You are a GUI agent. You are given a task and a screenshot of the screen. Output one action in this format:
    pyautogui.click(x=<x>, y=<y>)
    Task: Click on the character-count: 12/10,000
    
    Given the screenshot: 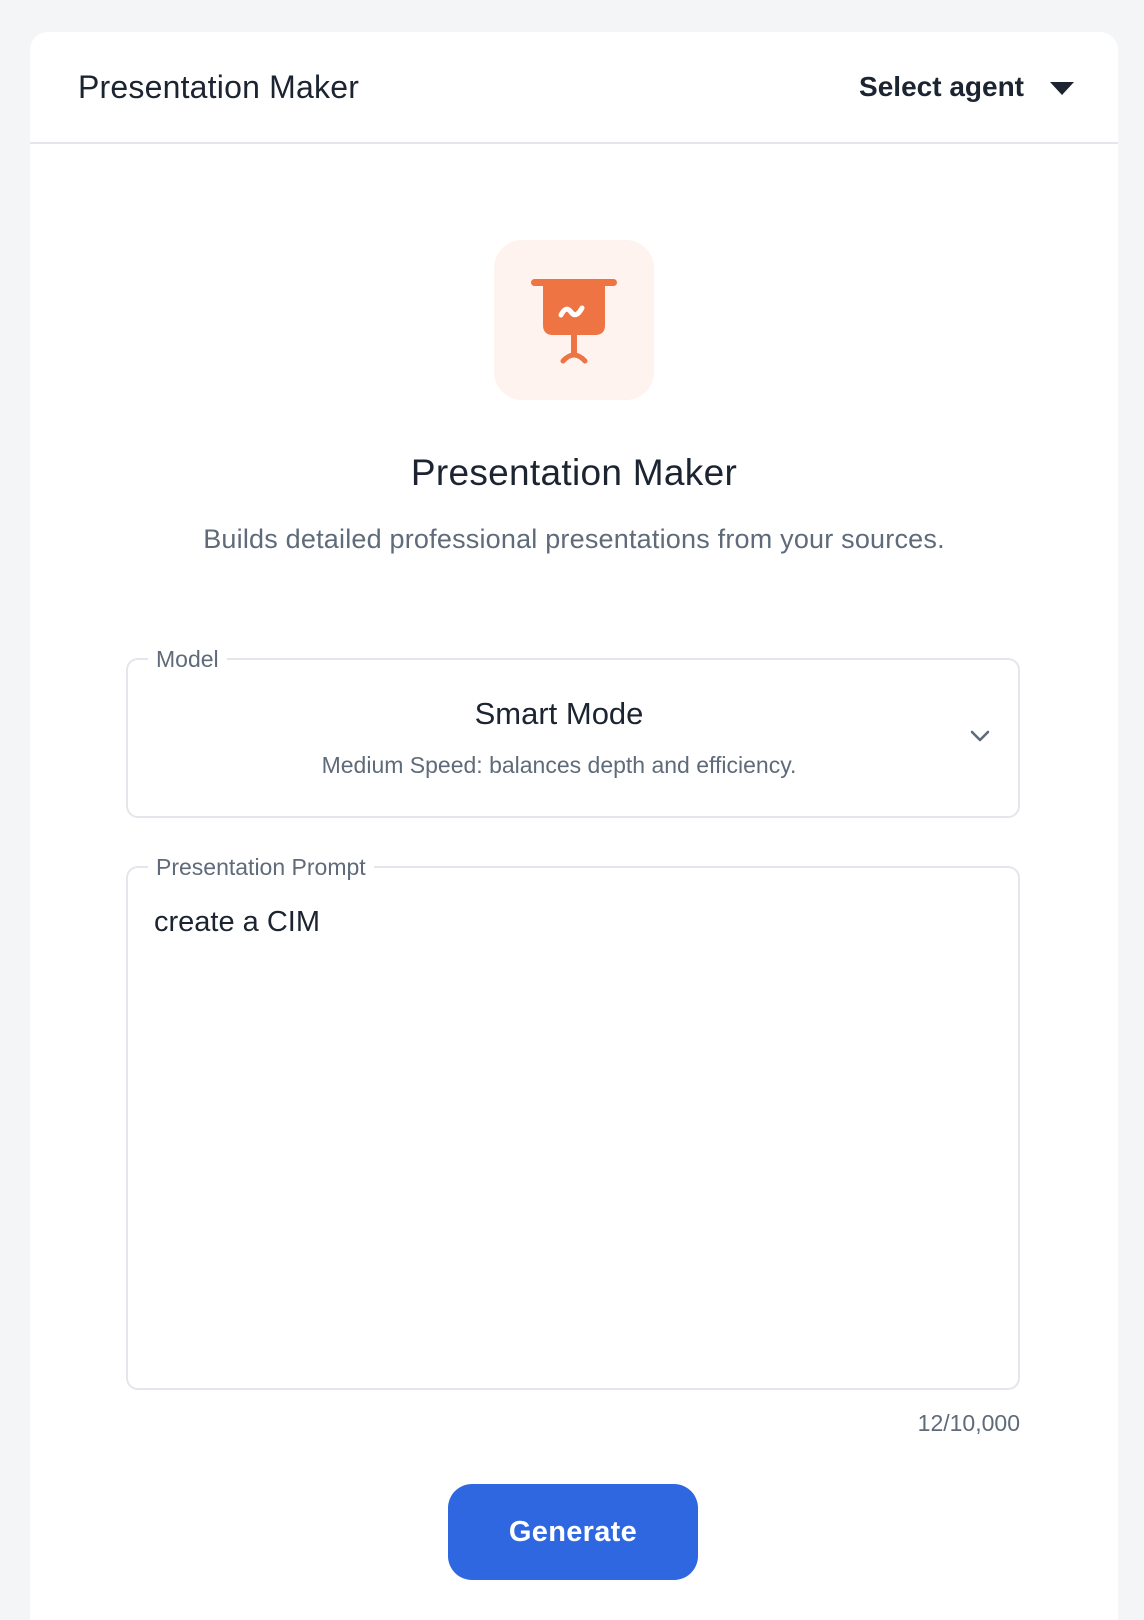 What is the action you would take?
    pyautogui.click(x=968, y=1423)
    